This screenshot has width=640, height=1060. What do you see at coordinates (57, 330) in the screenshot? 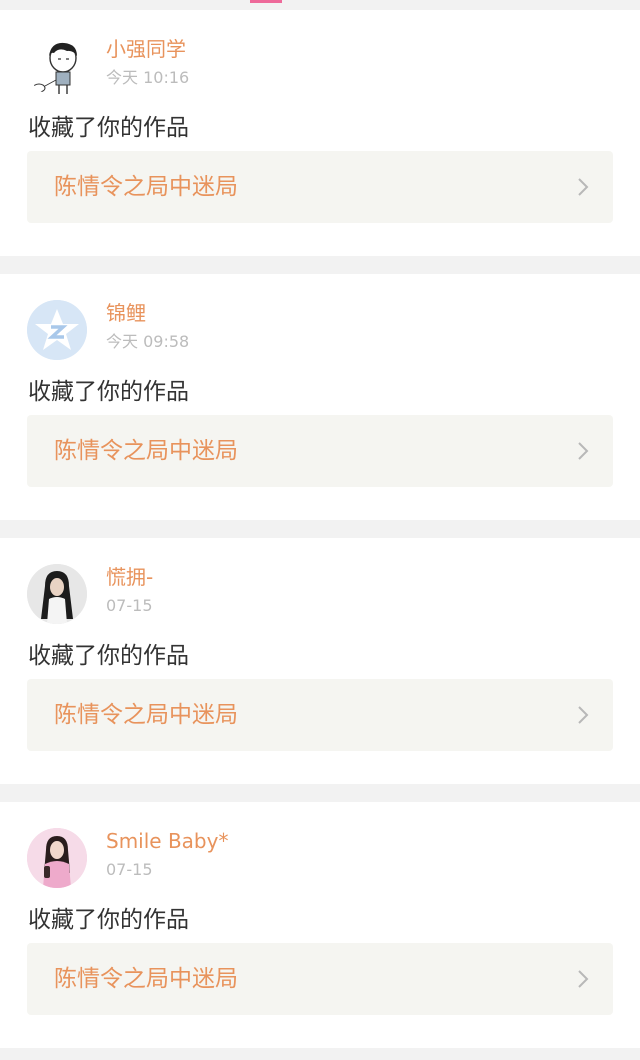
I see `default-star-avatar` at bounding box center [57, 330].